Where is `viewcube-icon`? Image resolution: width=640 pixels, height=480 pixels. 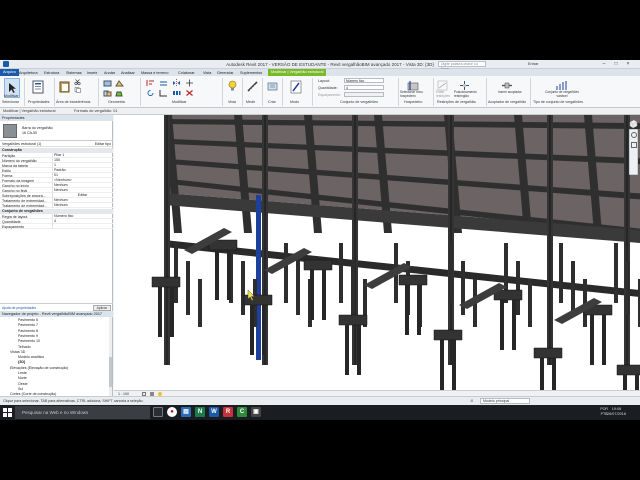 viewcube-icon is located at coordinates (633, 122).